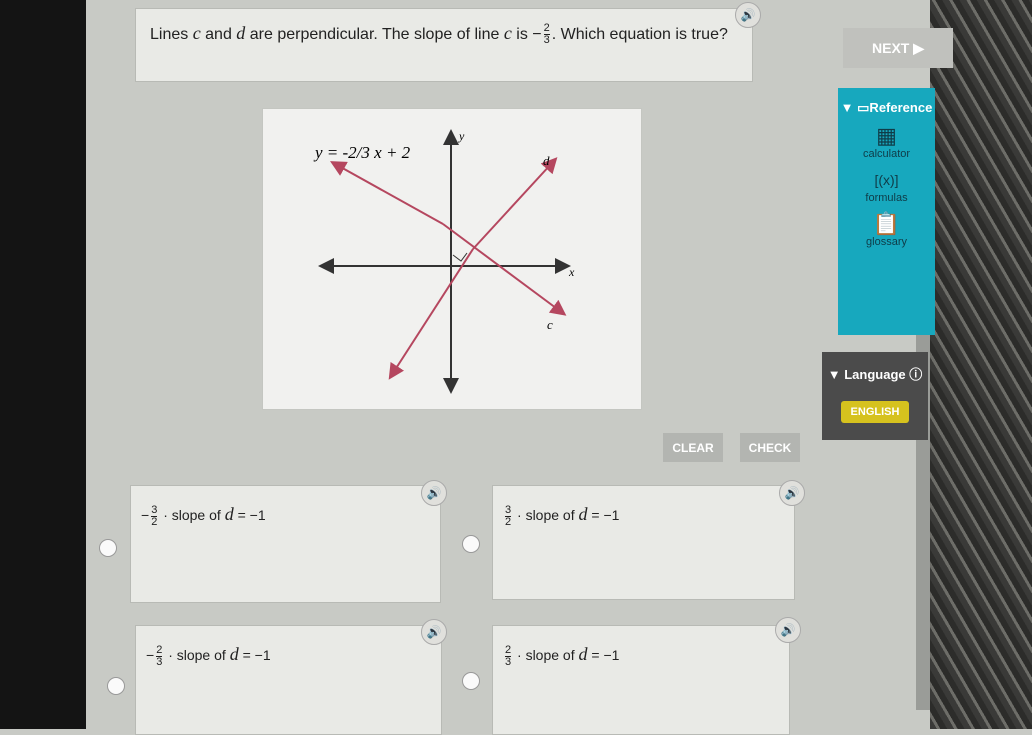  I want to click on equation-label: y = -2/3 x + 2, so click(363, 152).